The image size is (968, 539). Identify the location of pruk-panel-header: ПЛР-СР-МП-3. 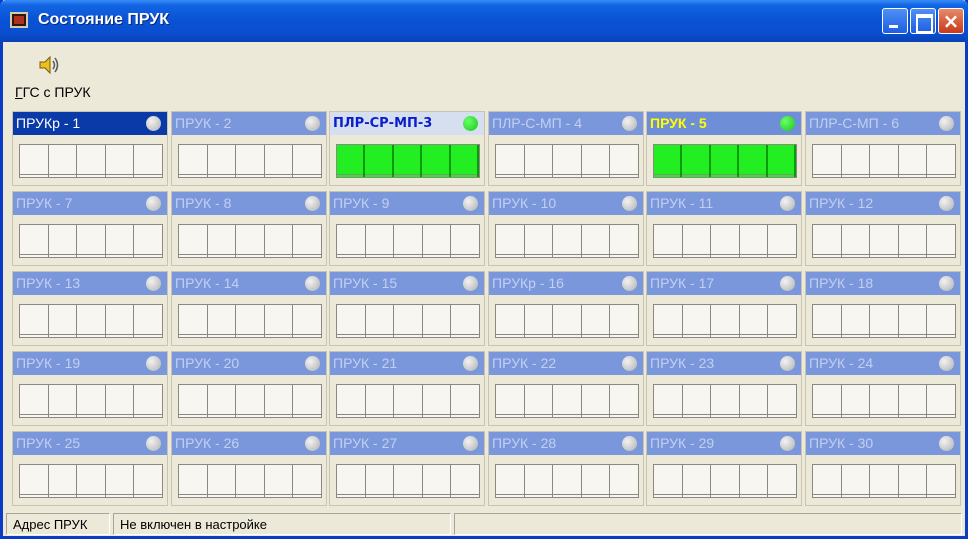
(407, 123).